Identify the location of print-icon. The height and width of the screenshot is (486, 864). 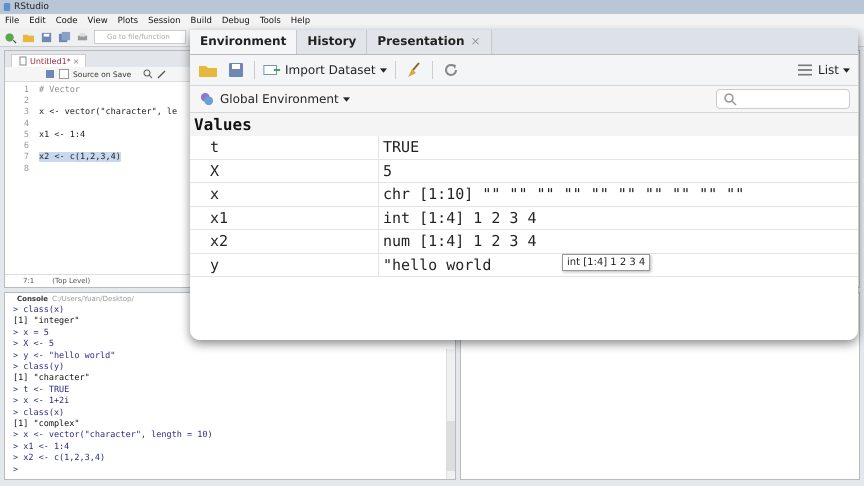
(82, 37).